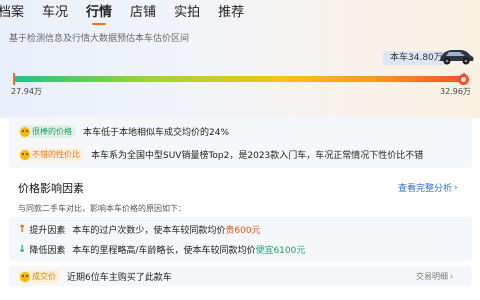 The width and height of the screenshot is (480, 300). I want to click on tab-archive: 档案, so click(12, 13).